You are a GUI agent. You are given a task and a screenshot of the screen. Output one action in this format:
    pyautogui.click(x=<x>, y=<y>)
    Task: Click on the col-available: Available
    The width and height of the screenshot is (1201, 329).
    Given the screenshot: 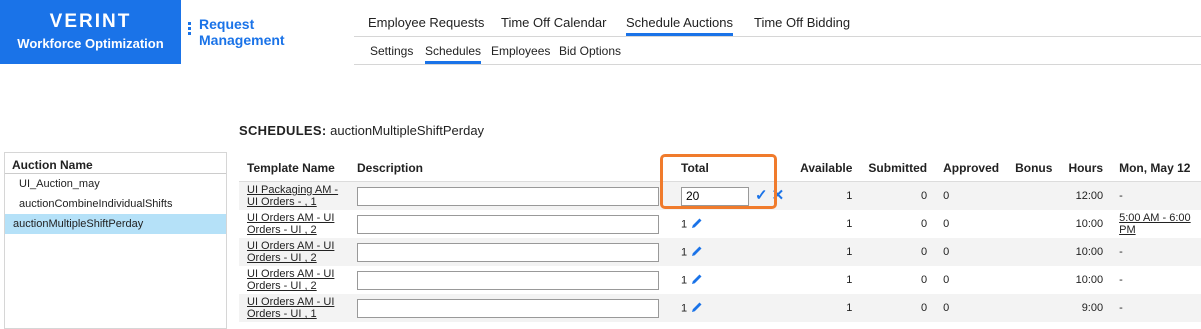 What is the action you would take?
    pyautogui.click(x=826, y=168)
    